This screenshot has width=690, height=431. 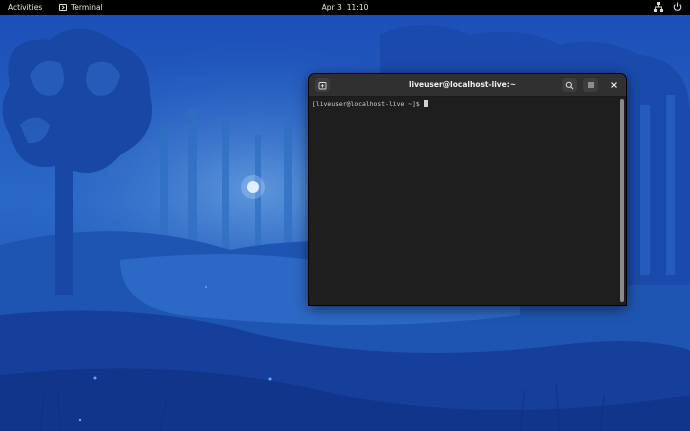 What do you see at coordinates (357, 7) in the screenshot?
I see `clock-time: 11:10` at bounding box center [357, 7].